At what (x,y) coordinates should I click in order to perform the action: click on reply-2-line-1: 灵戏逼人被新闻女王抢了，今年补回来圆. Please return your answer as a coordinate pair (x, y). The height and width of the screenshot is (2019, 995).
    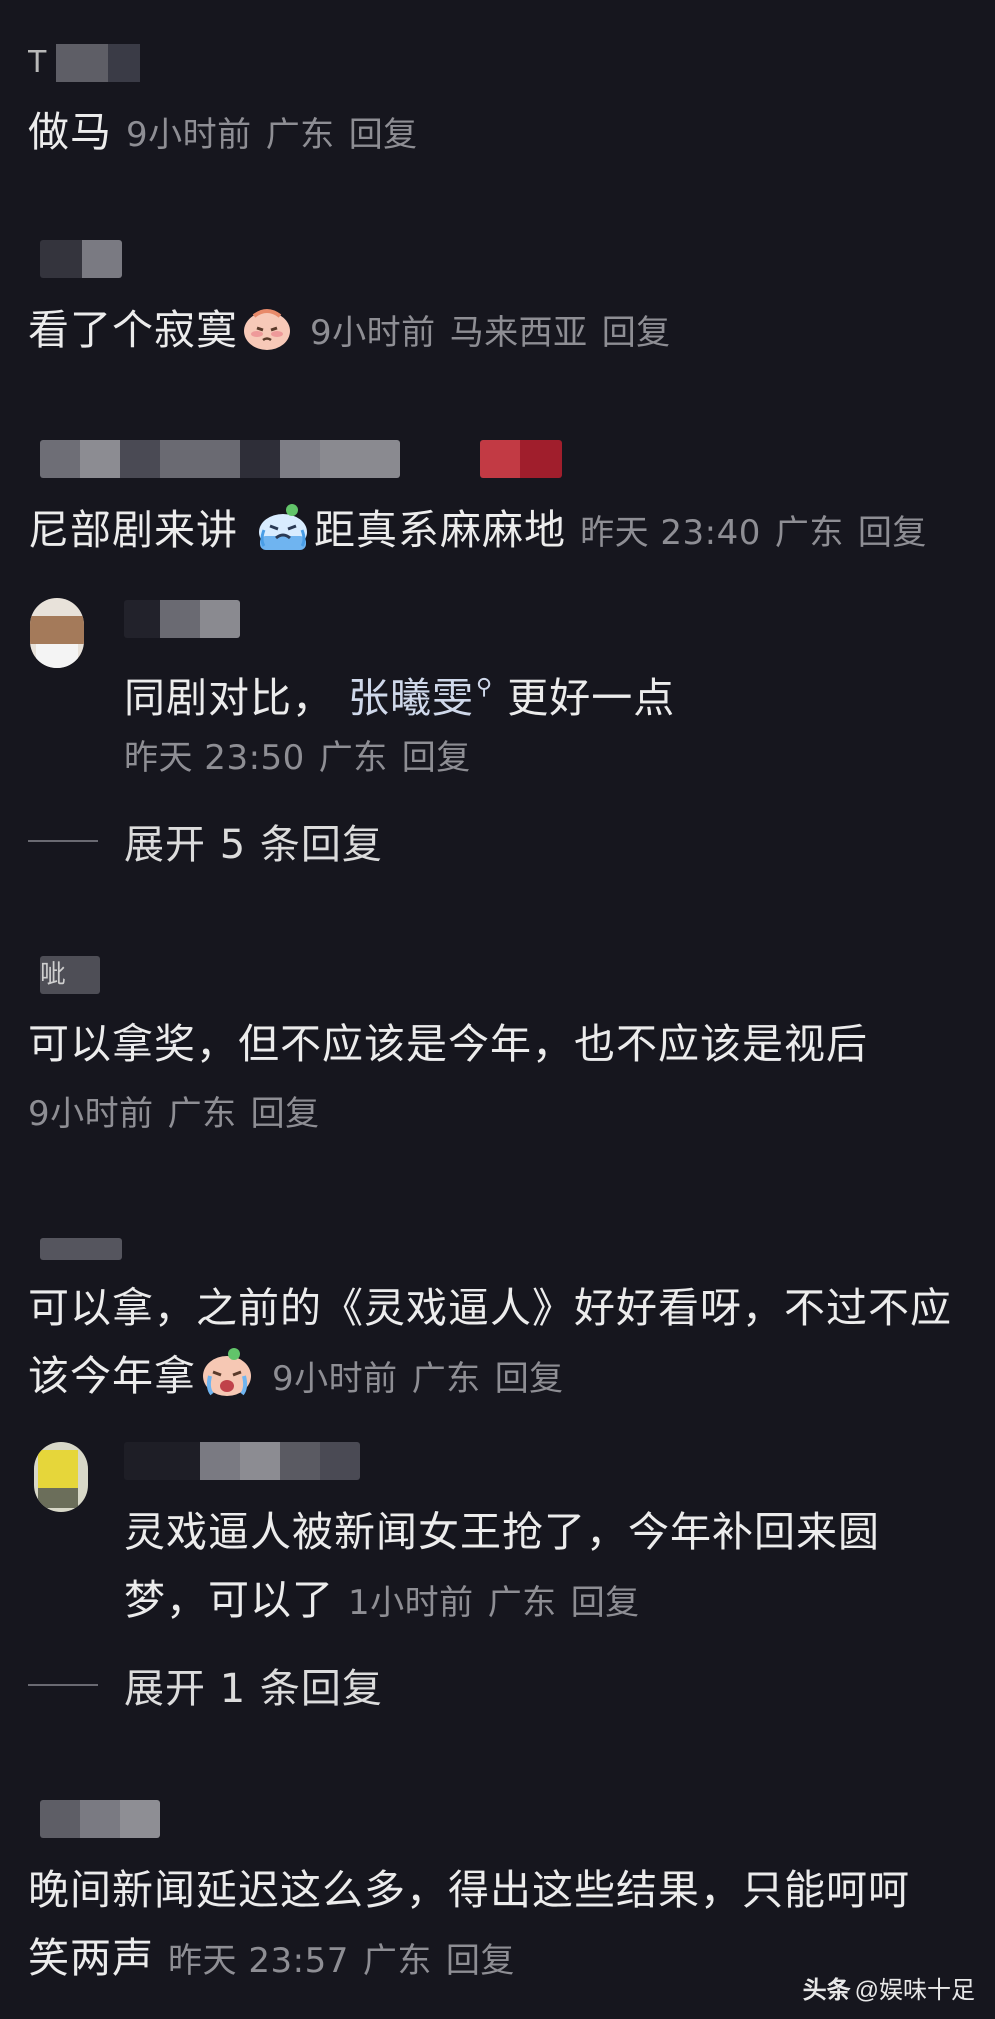
    Looking at the image, I should click on (502, 1532).